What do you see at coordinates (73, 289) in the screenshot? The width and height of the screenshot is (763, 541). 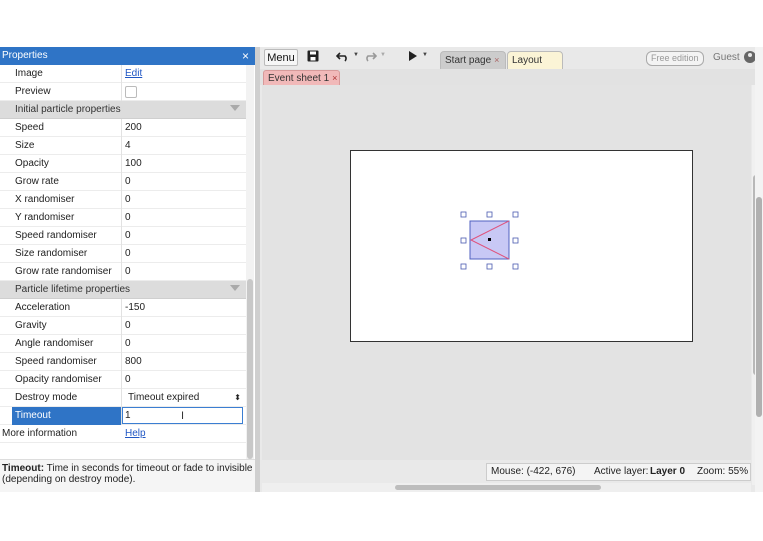 I see `category-label: Particle lifetime properties` at bounding box center [73, 289].